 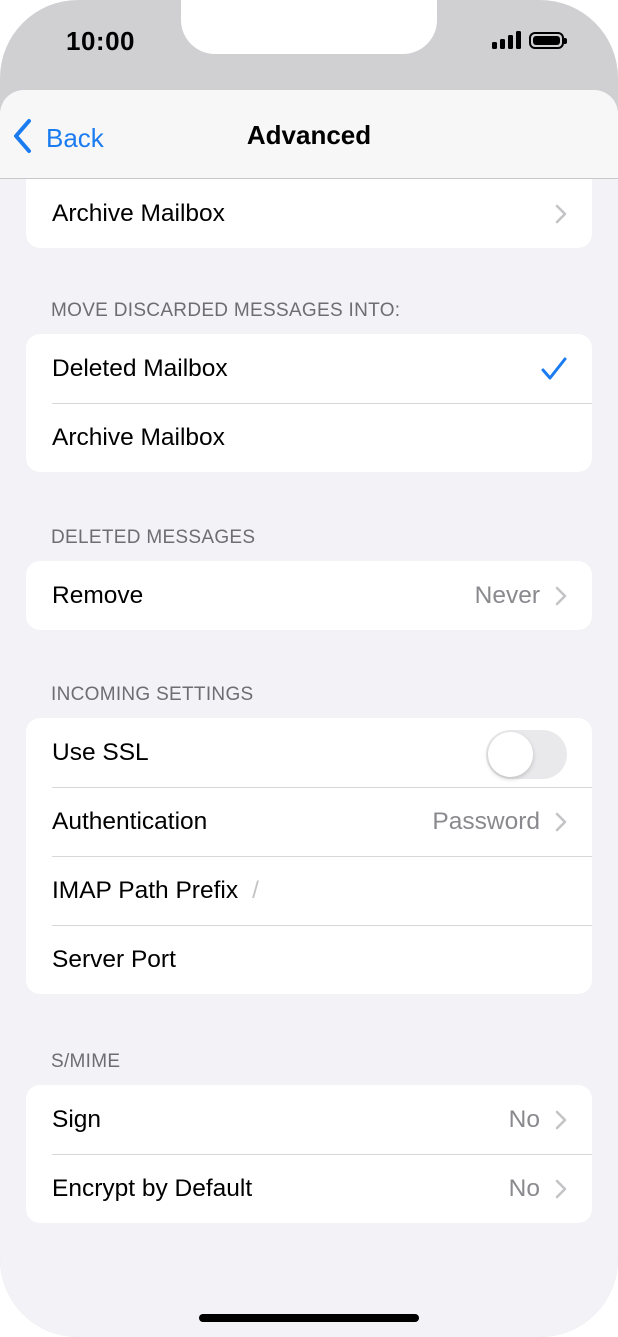 What do you see at coordinates (309, 752) in the screenshot?
I see `use-ssl-row: Use SSL` at bounding box center [309, 752].